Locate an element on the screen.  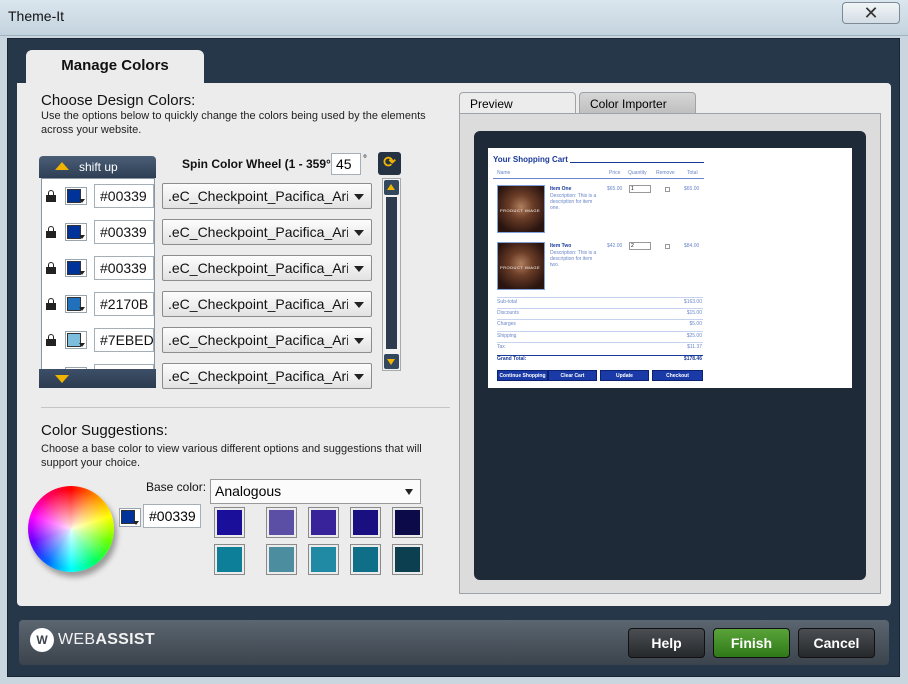
shift-up-button: shift up is located at coordinates (97, 167).